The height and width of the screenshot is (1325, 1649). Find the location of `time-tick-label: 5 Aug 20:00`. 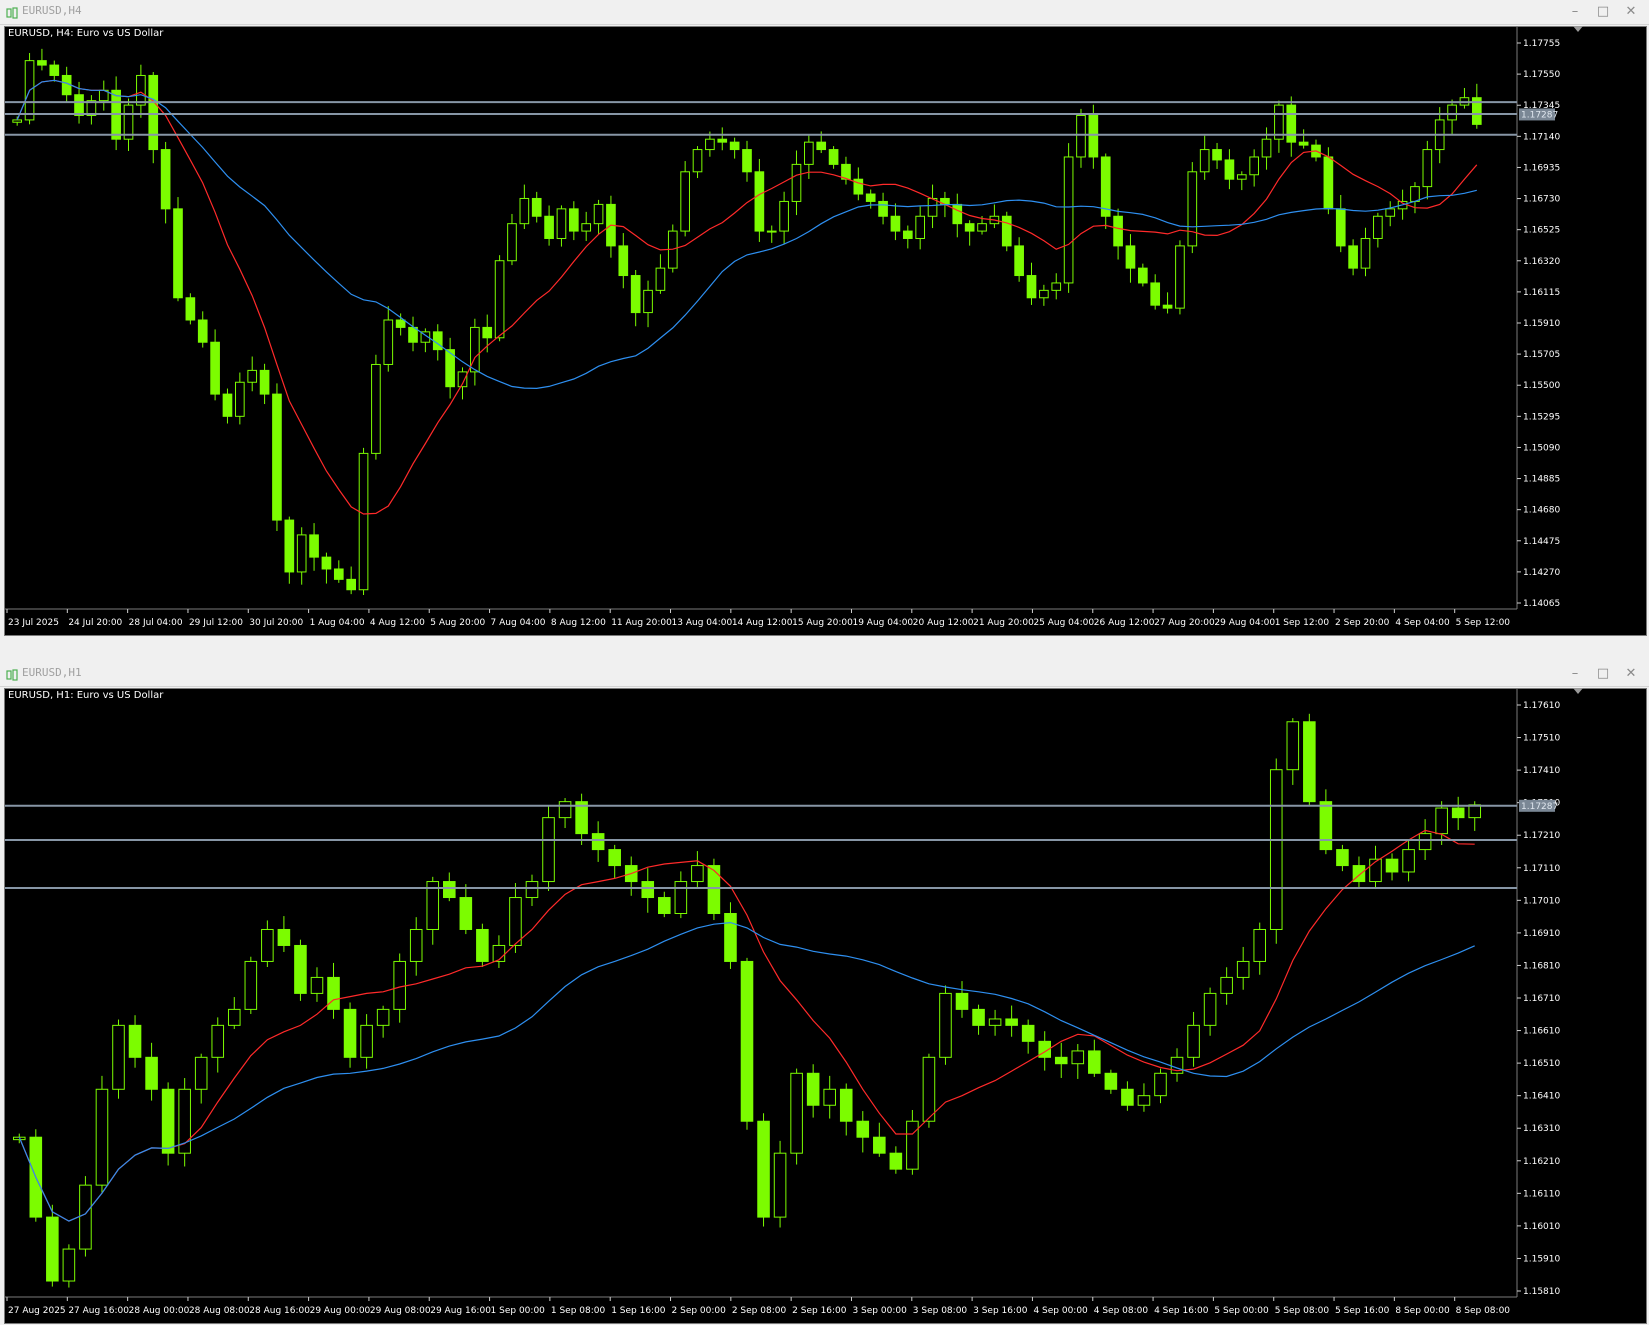

time-tick-label: 5 Aug 20:00 is located at coordinates (457, 623).